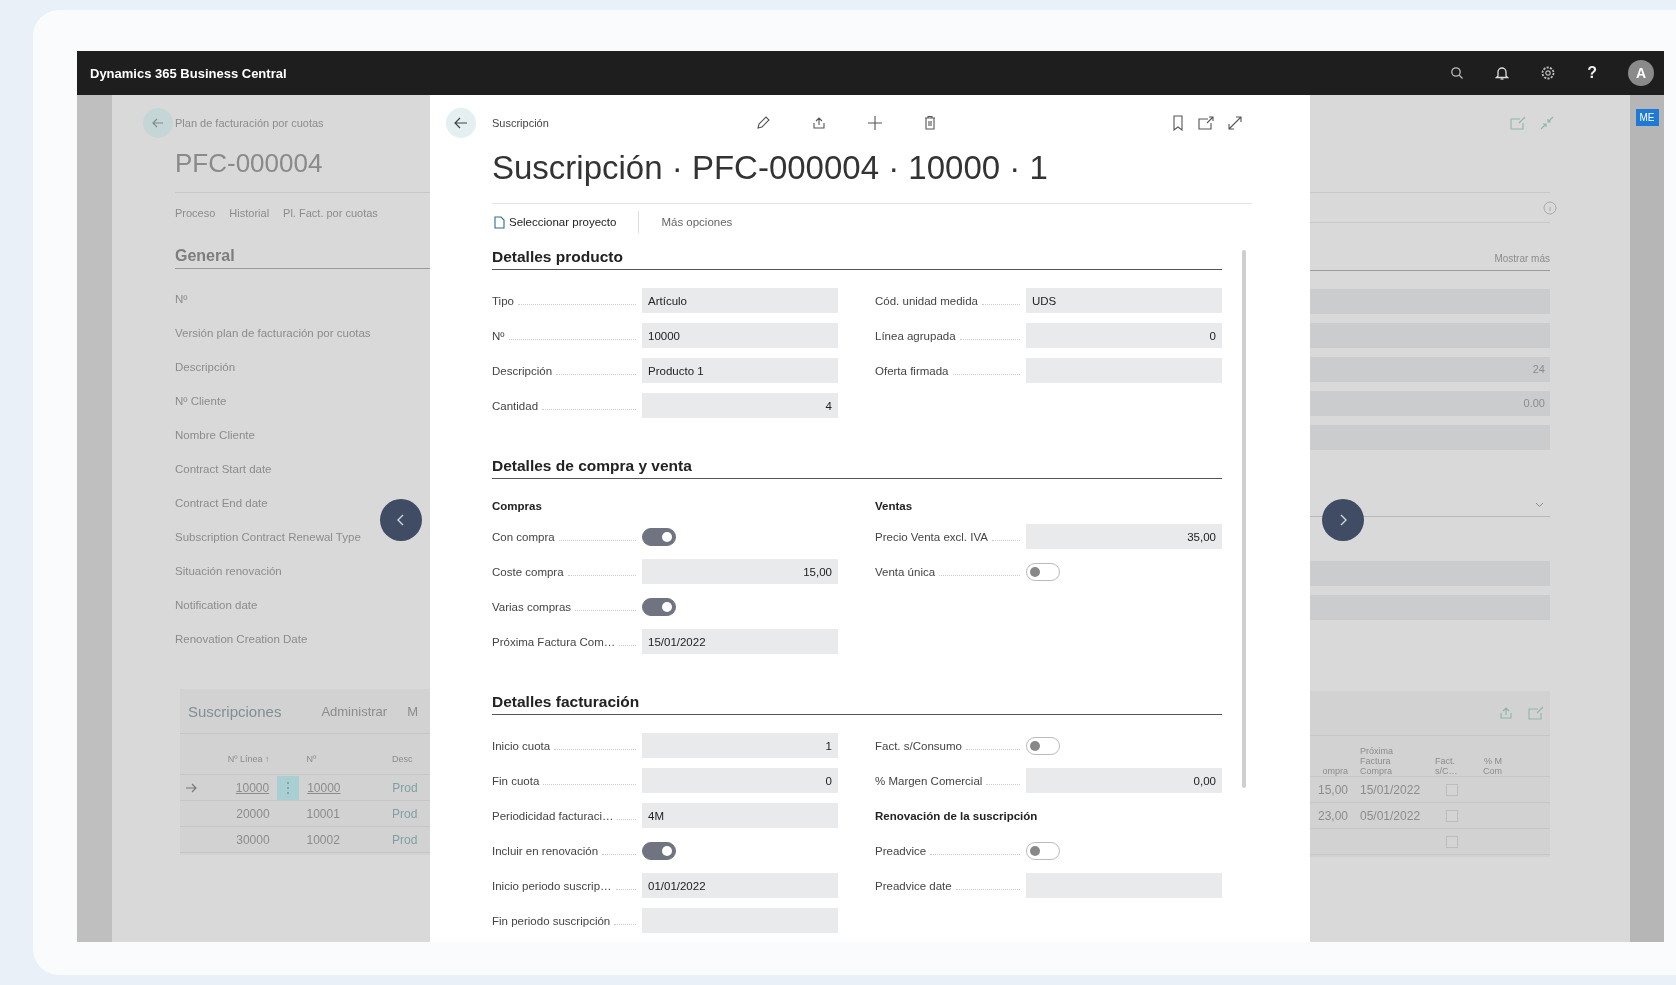  Describe the element at coordinates (551, 920) in the screenshot. I see `field-label: Fin periodo suscripción` at that location.